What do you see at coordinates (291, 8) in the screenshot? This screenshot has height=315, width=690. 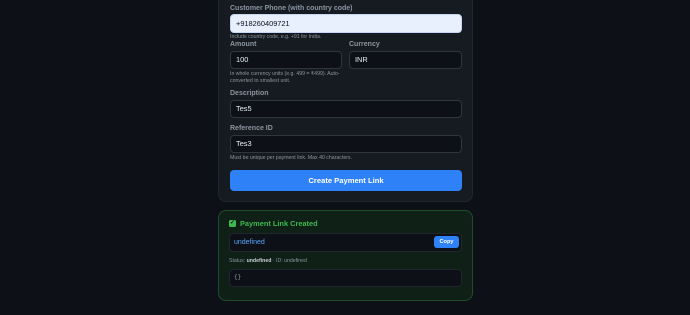 I see `phone-label: Customer Phone (with country code)` at bounding box center [291, 8].